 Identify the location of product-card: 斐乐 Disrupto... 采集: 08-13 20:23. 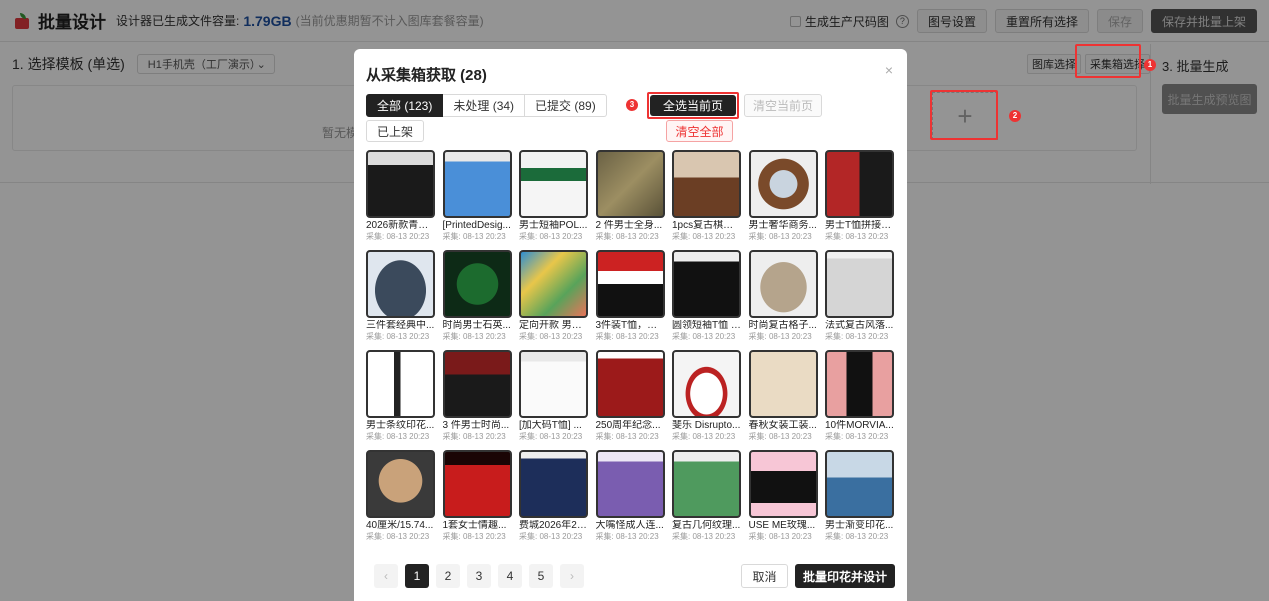
(706, 395).